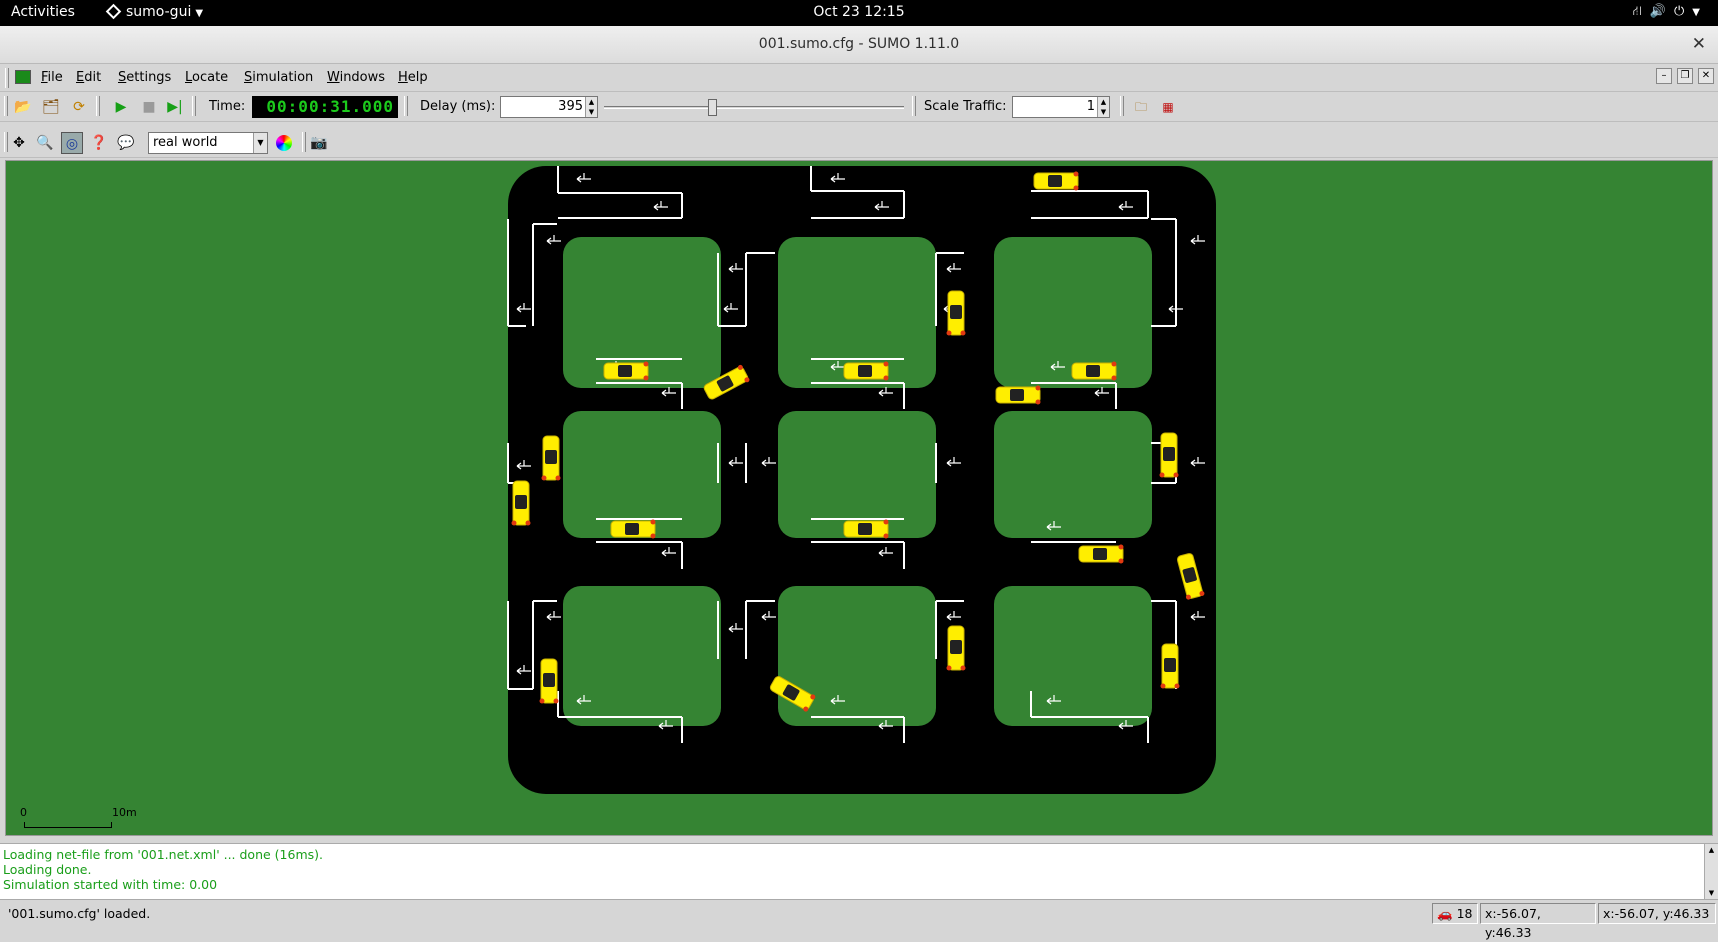  Describe the element at coordinates (712, 107) in the screenshot. I see `slider-thumb` at that location.